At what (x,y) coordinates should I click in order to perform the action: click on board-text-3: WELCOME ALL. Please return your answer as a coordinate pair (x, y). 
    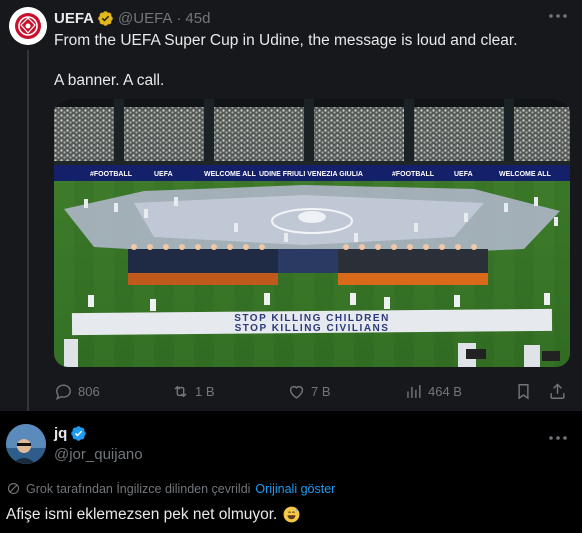
    Looking at the image, I should click on (230, 174).